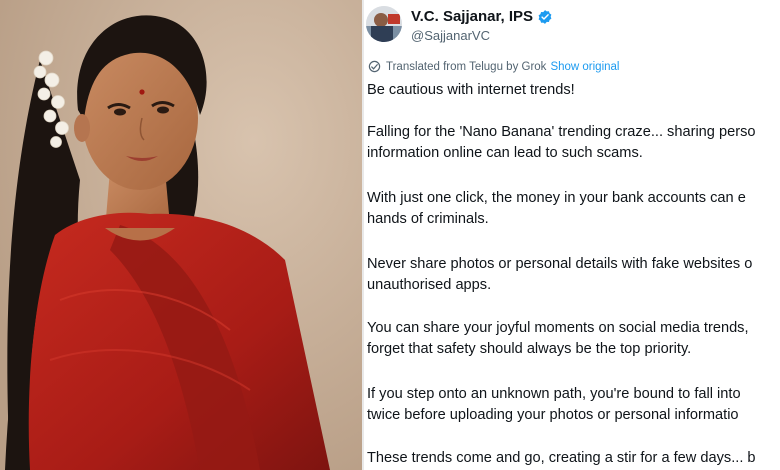 This screenshot has height=470, width=780. I want to click on show-original-link: Show original, so click(584, 67).